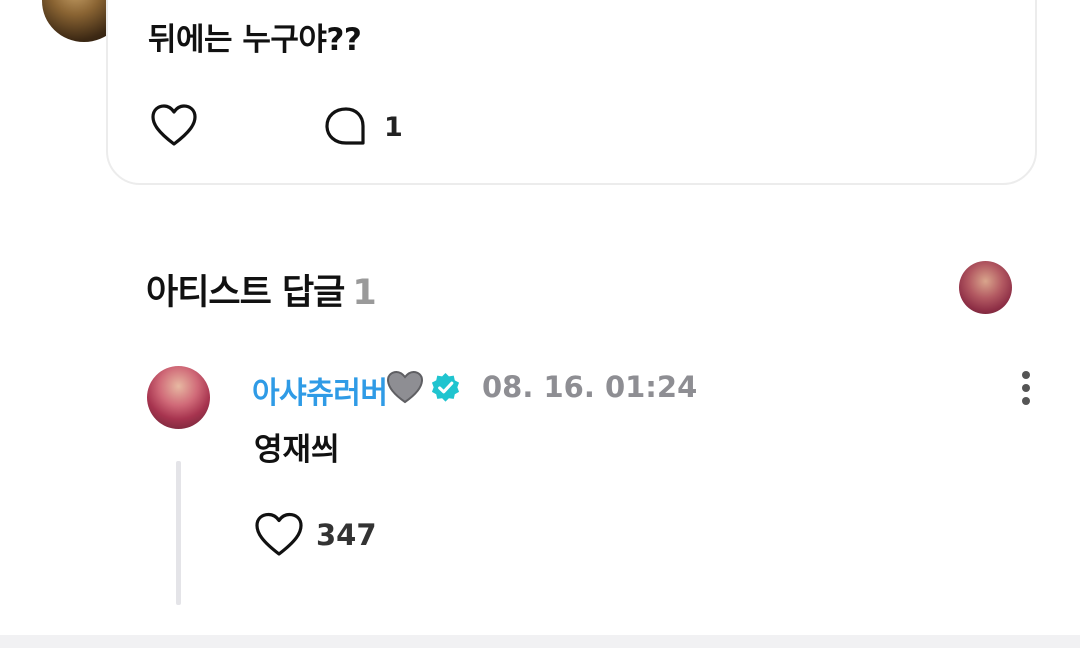 The image size is (1080, 648). What do you see at coordinates (540, 641) in the screenshot?
I see `bottom-divider` at bounding box center [540, 641].